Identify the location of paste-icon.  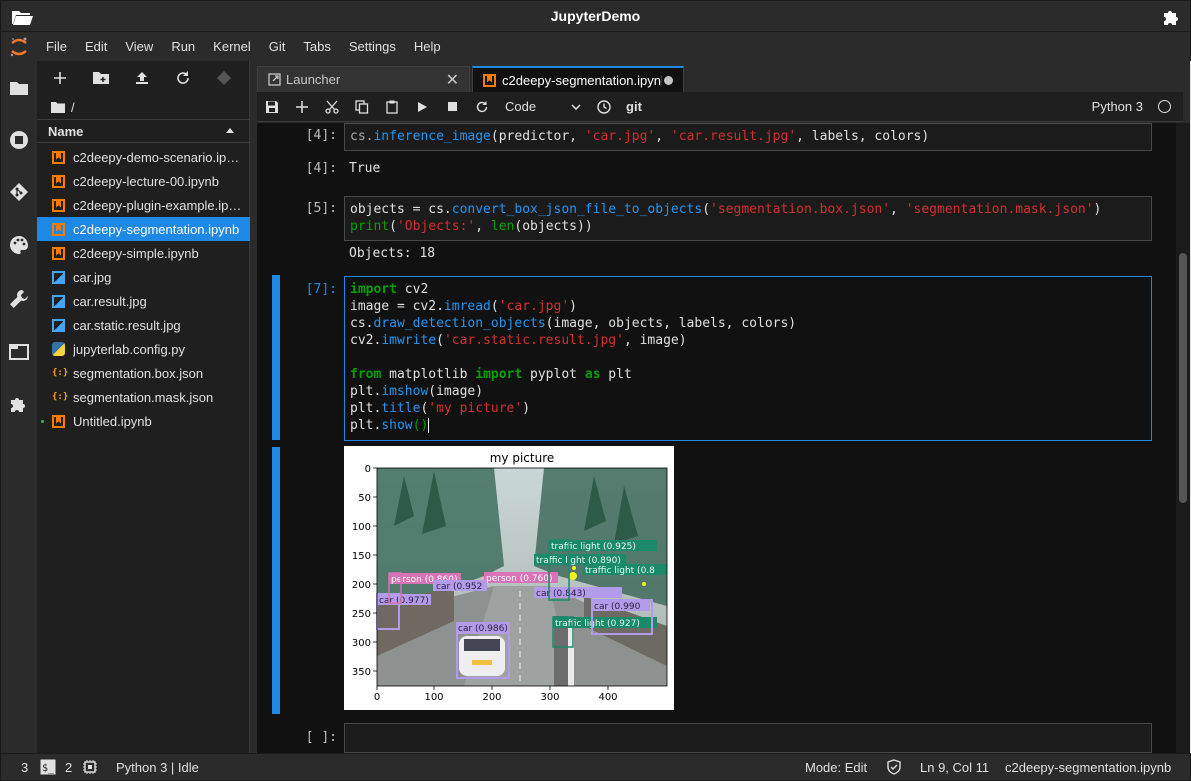
(392, 107).